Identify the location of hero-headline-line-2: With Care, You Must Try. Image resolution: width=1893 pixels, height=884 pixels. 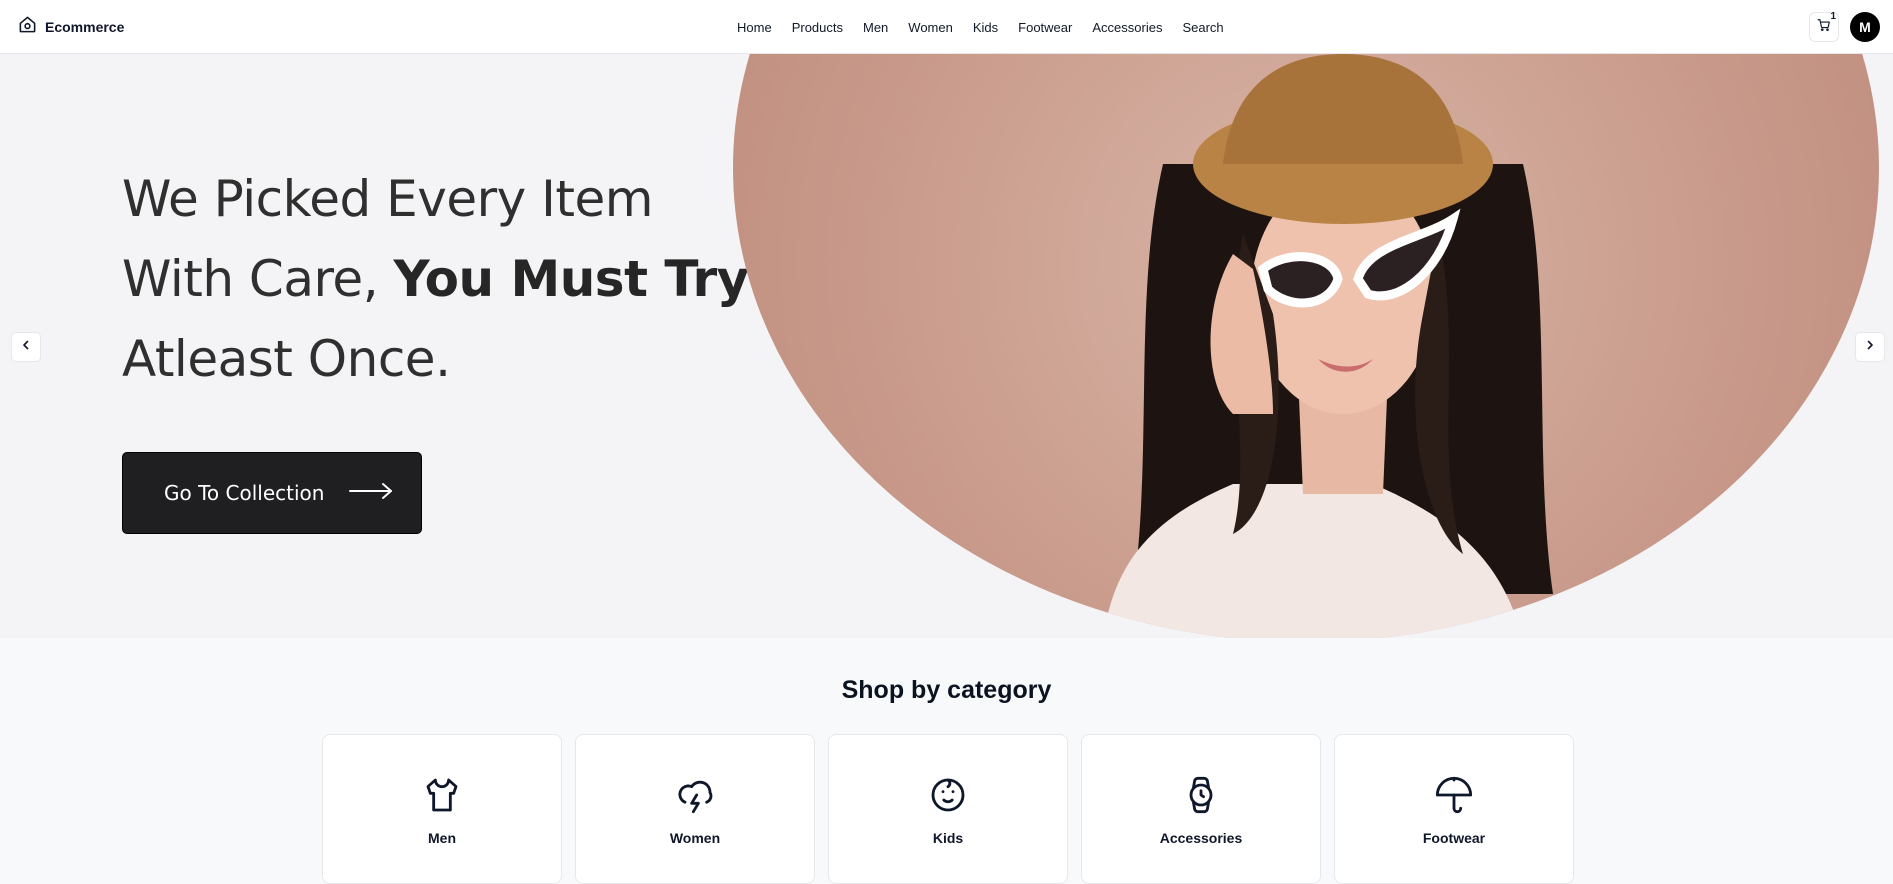
(442, 279).